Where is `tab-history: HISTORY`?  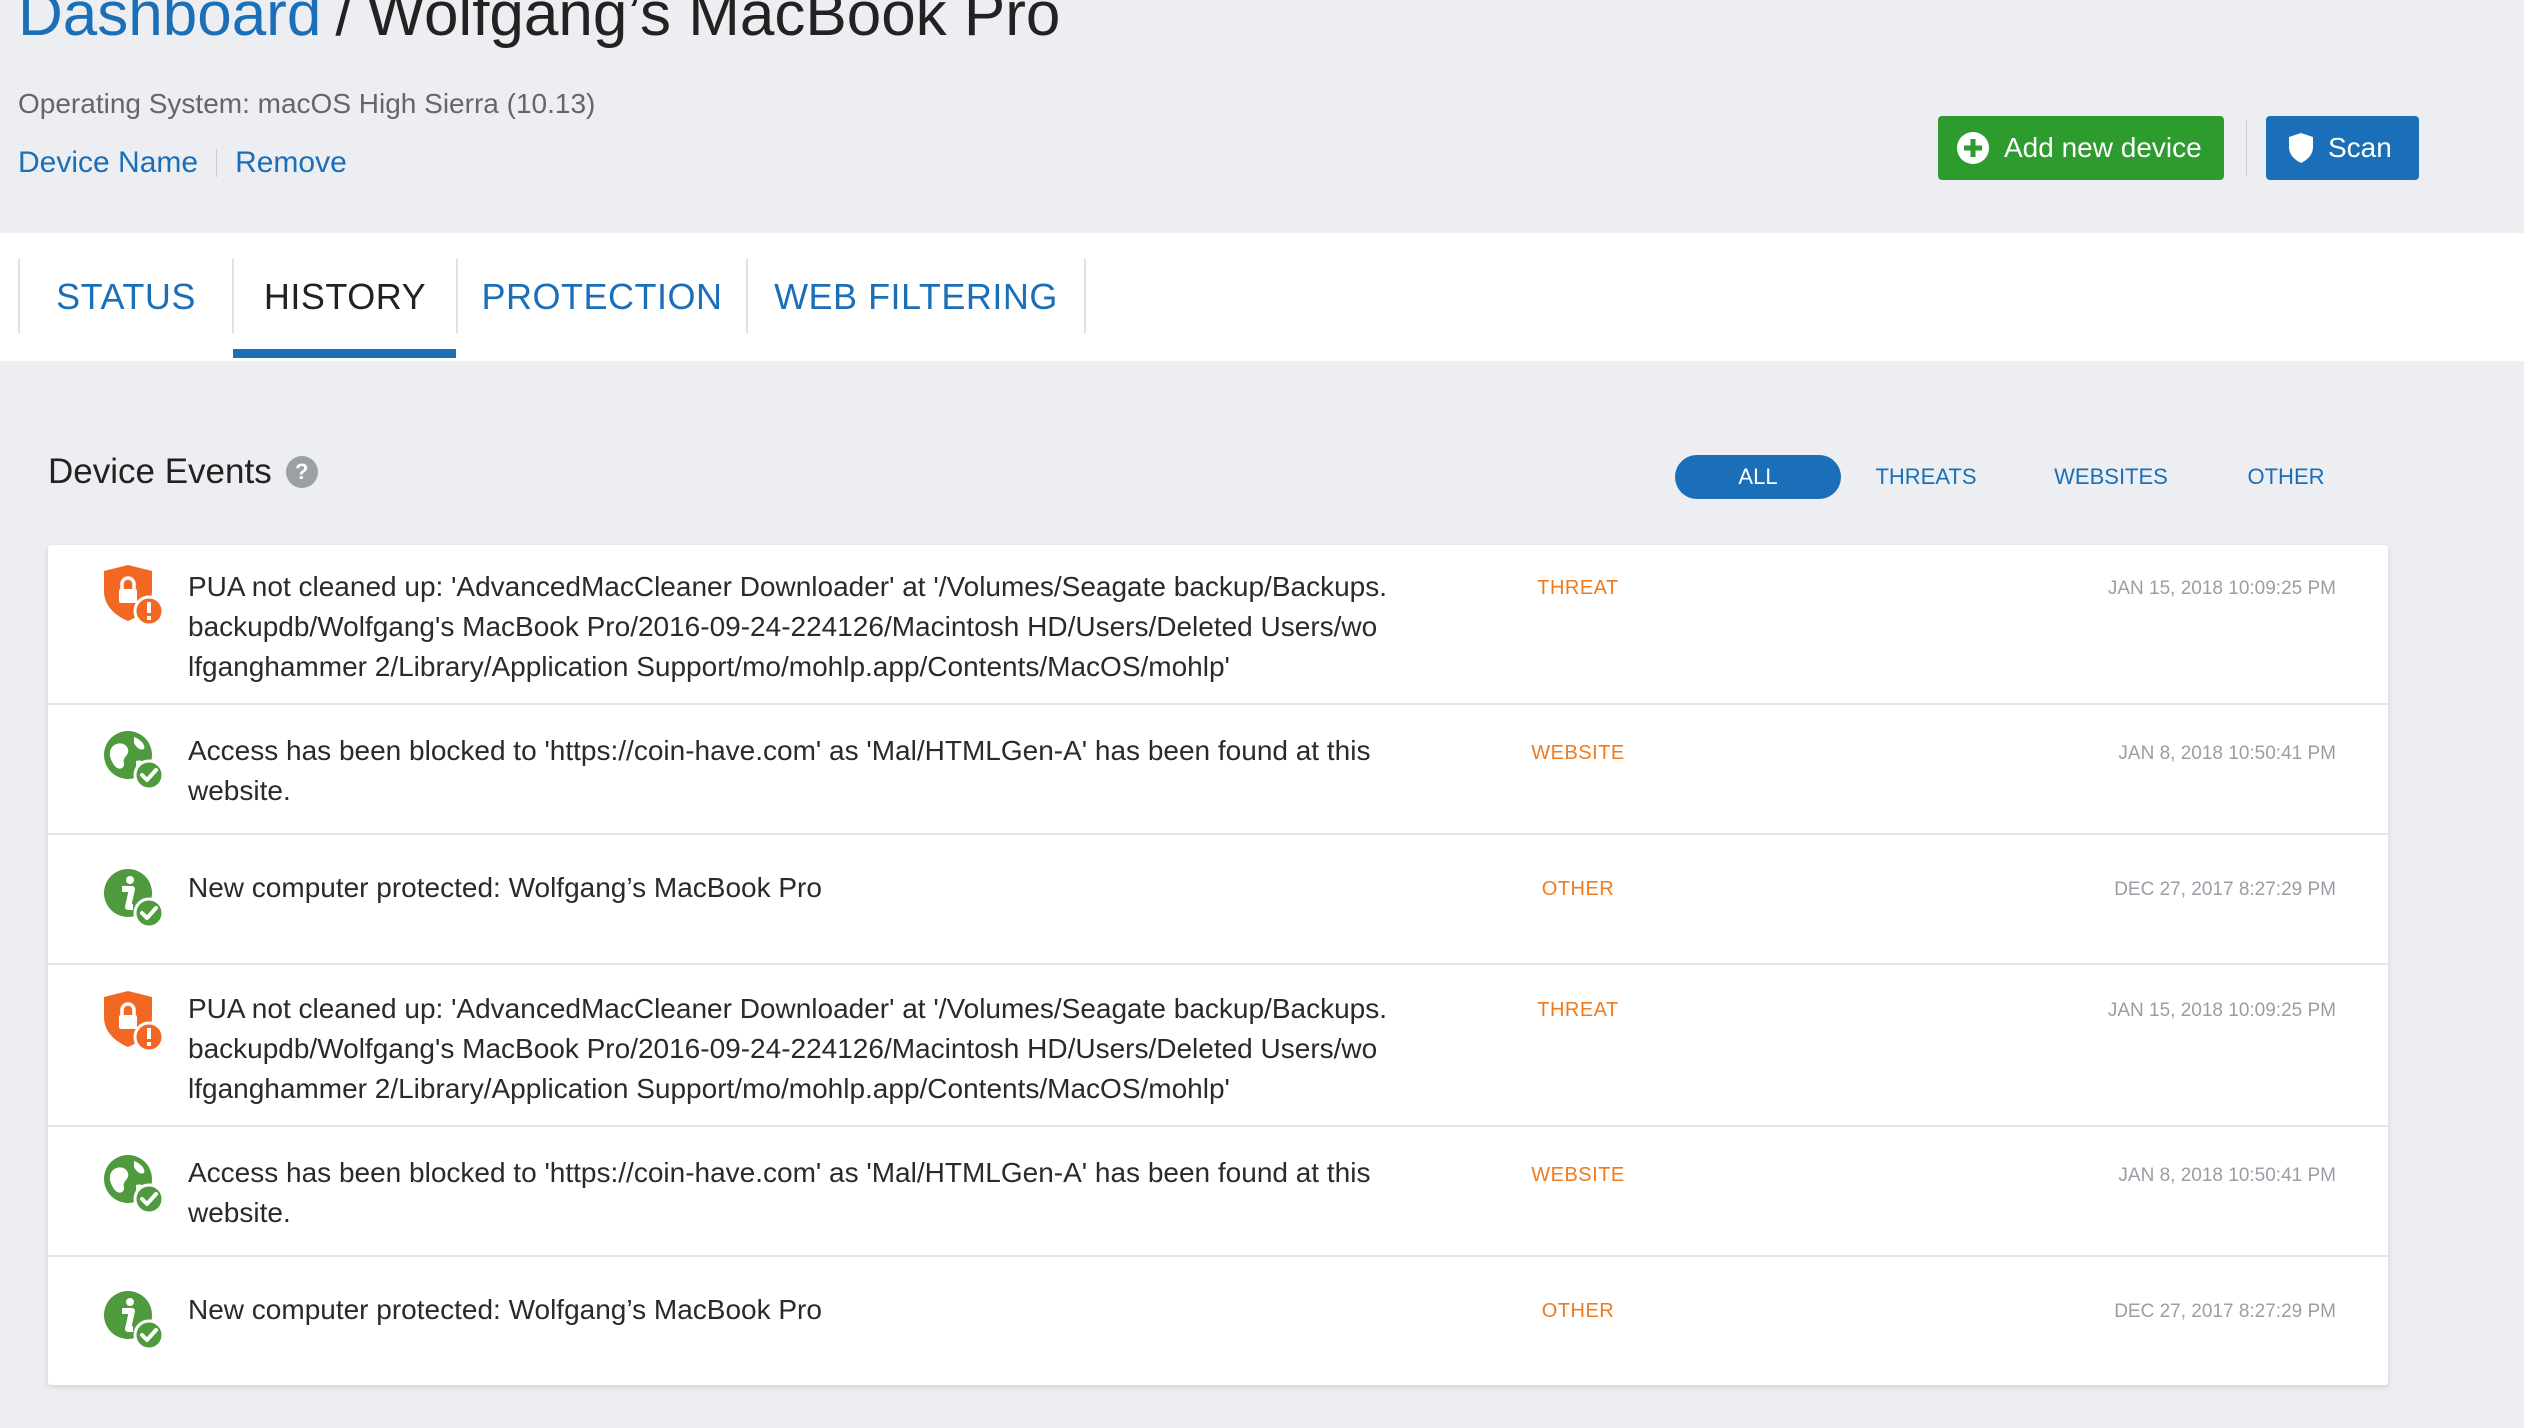 tab-history: HISTORY is located at coordinates (345, 297).